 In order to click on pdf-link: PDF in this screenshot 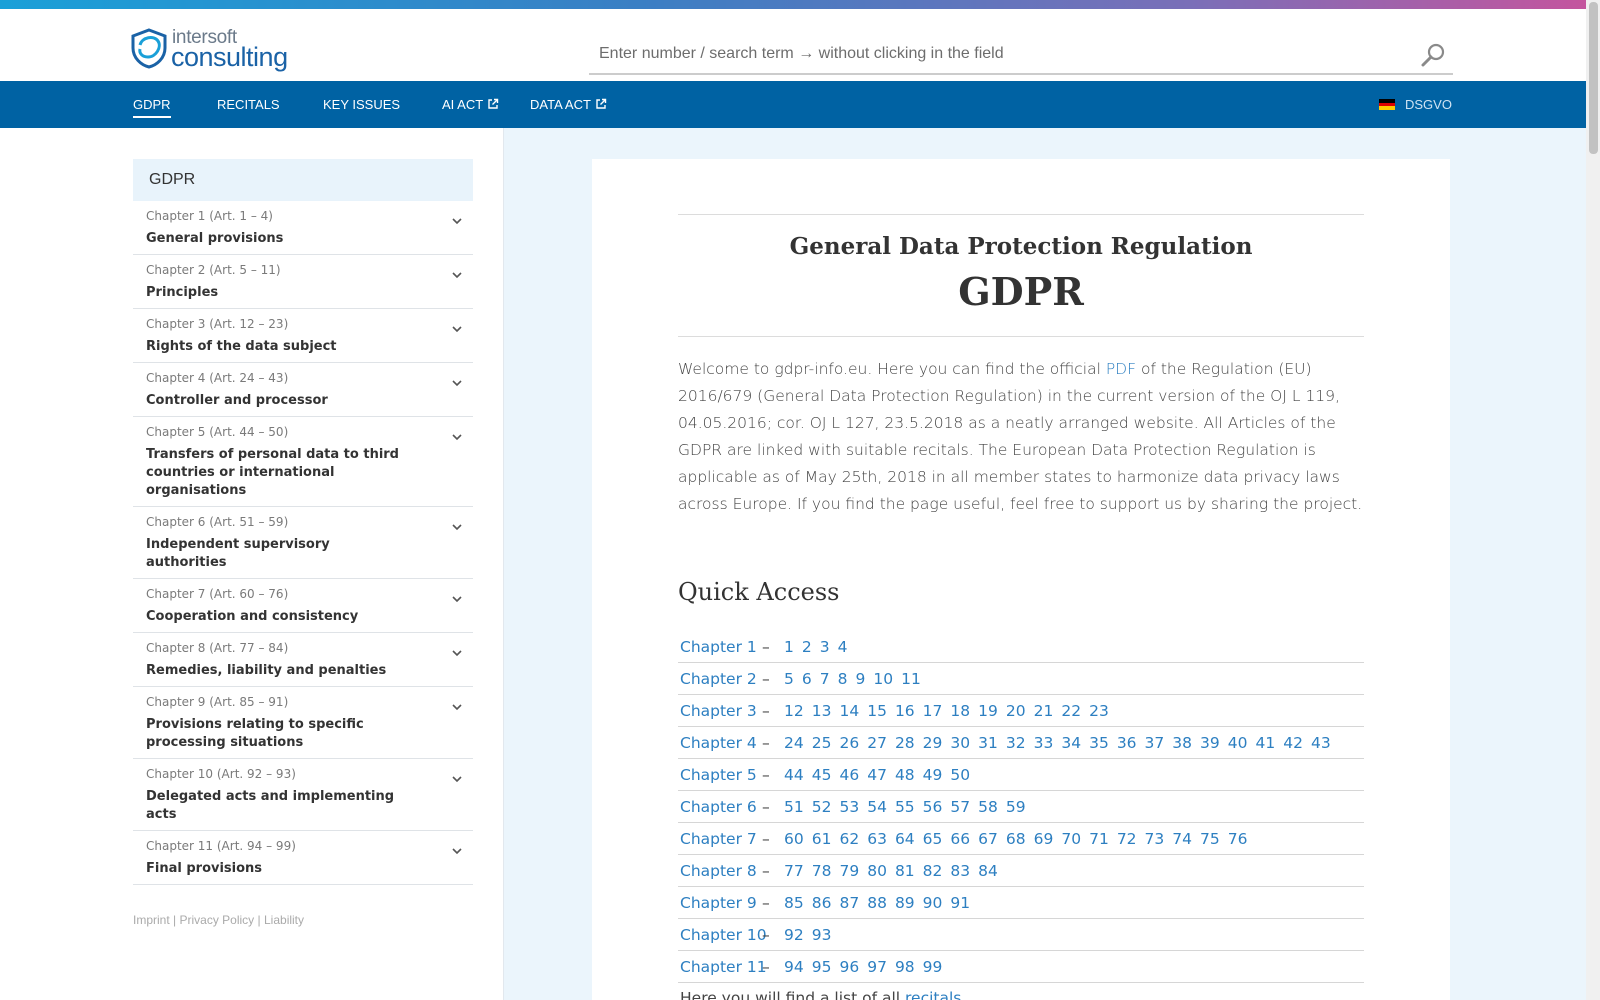, I will do `click(1121, 369)`.